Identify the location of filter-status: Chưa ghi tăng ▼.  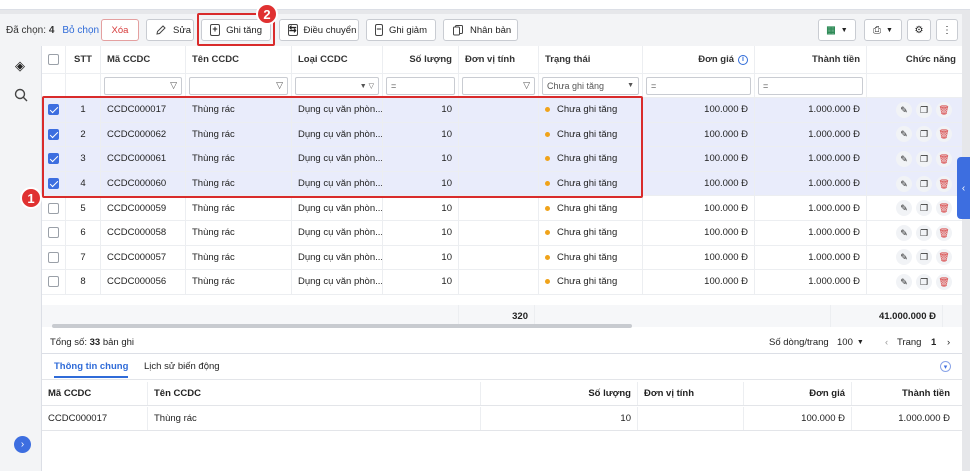
(591, 85).